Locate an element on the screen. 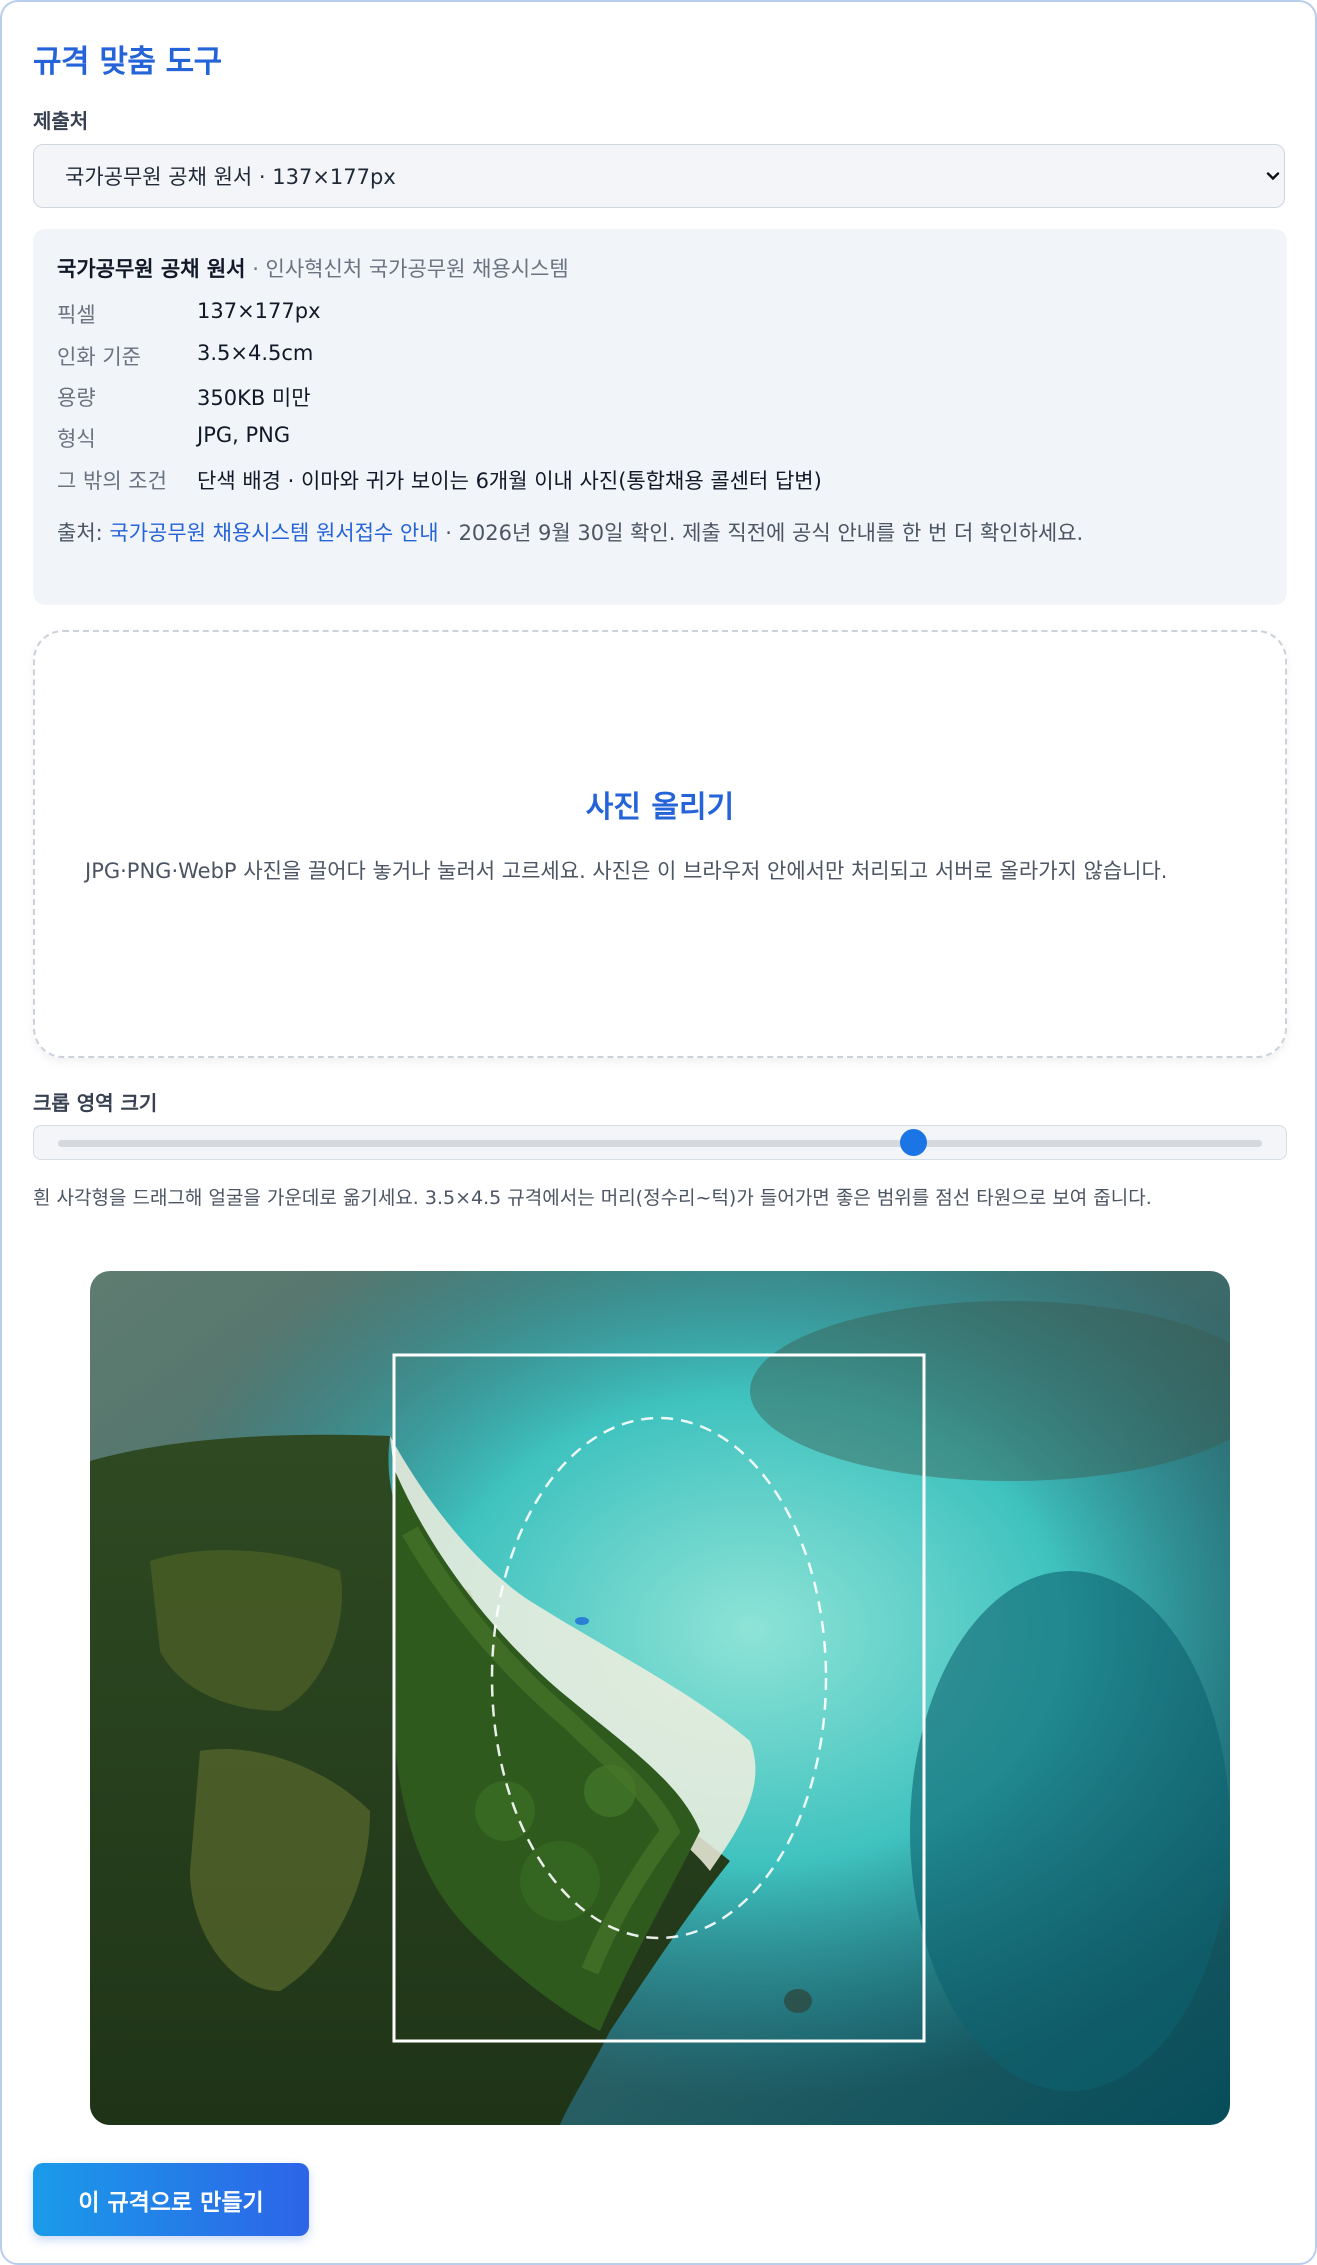 Image resolution: width=1317 pixels, height=2265 pixels. crop-size-slider is located at coordinates (660, 1142).